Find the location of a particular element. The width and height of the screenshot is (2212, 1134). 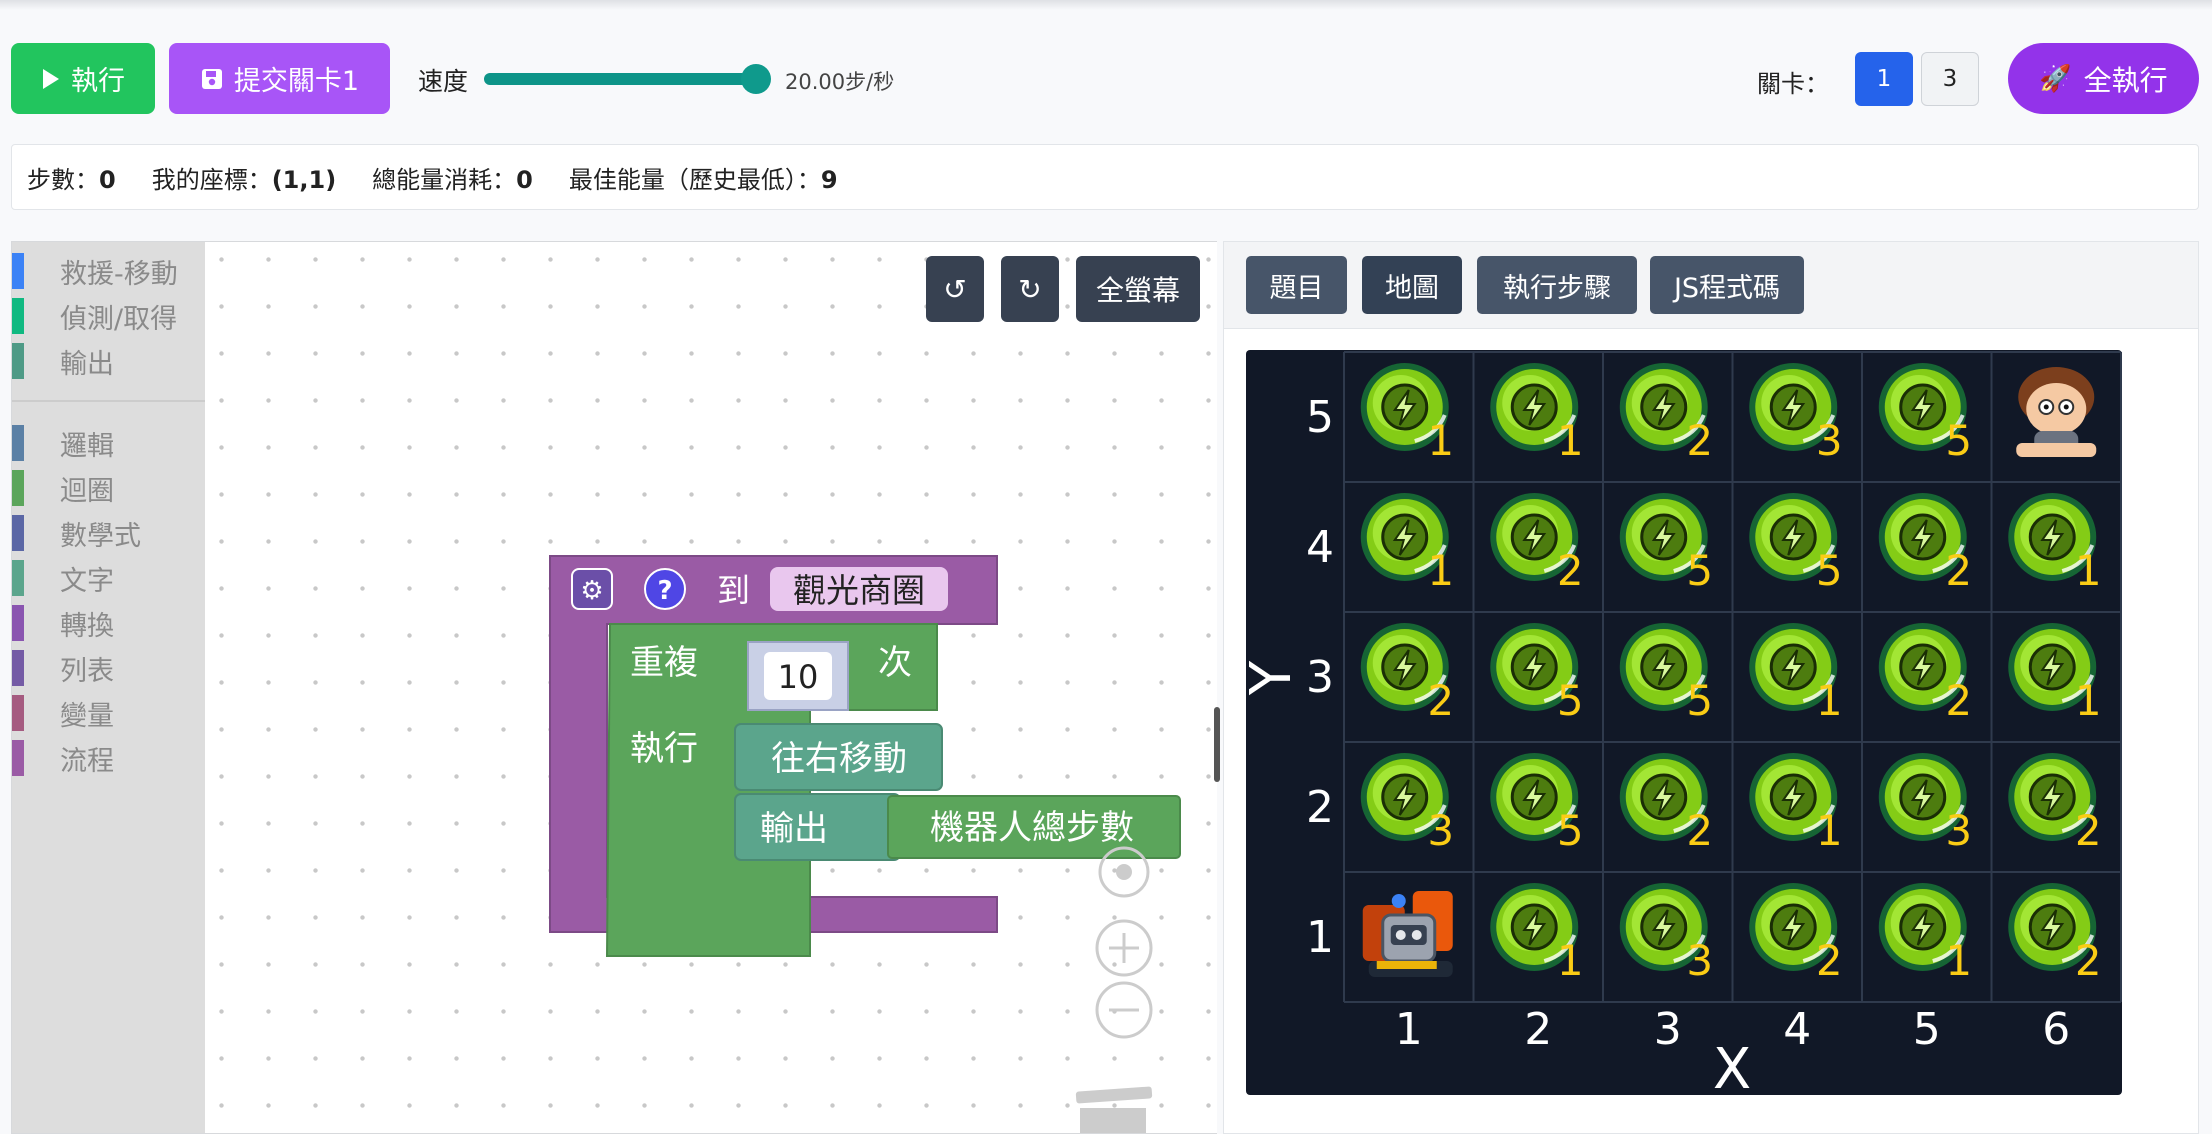

rocket-icon: 🚀 is located at coordinates (2055, 78).